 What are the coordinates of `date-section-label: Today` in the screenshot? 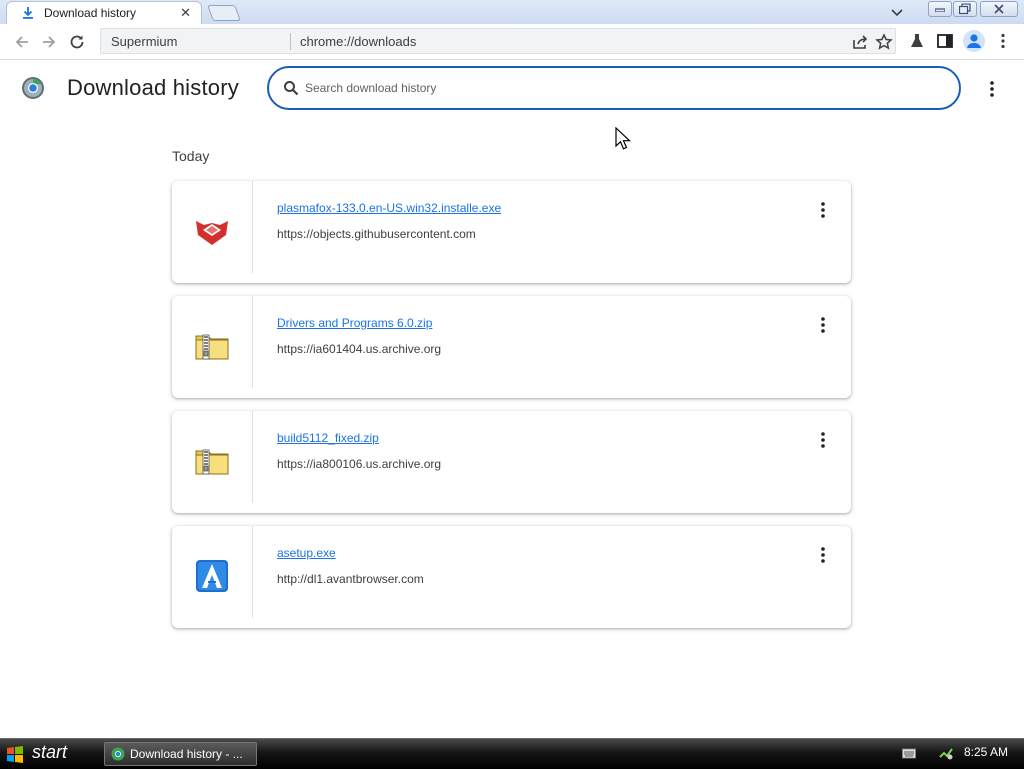 It's located at (191, 156).